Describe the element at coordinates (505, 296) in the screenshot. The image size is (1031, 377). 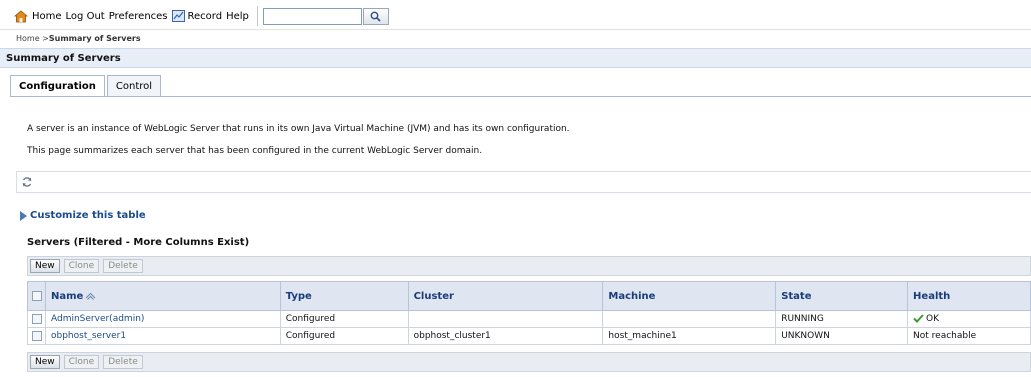
I see `column-header-cluster: Cluster` at that location.